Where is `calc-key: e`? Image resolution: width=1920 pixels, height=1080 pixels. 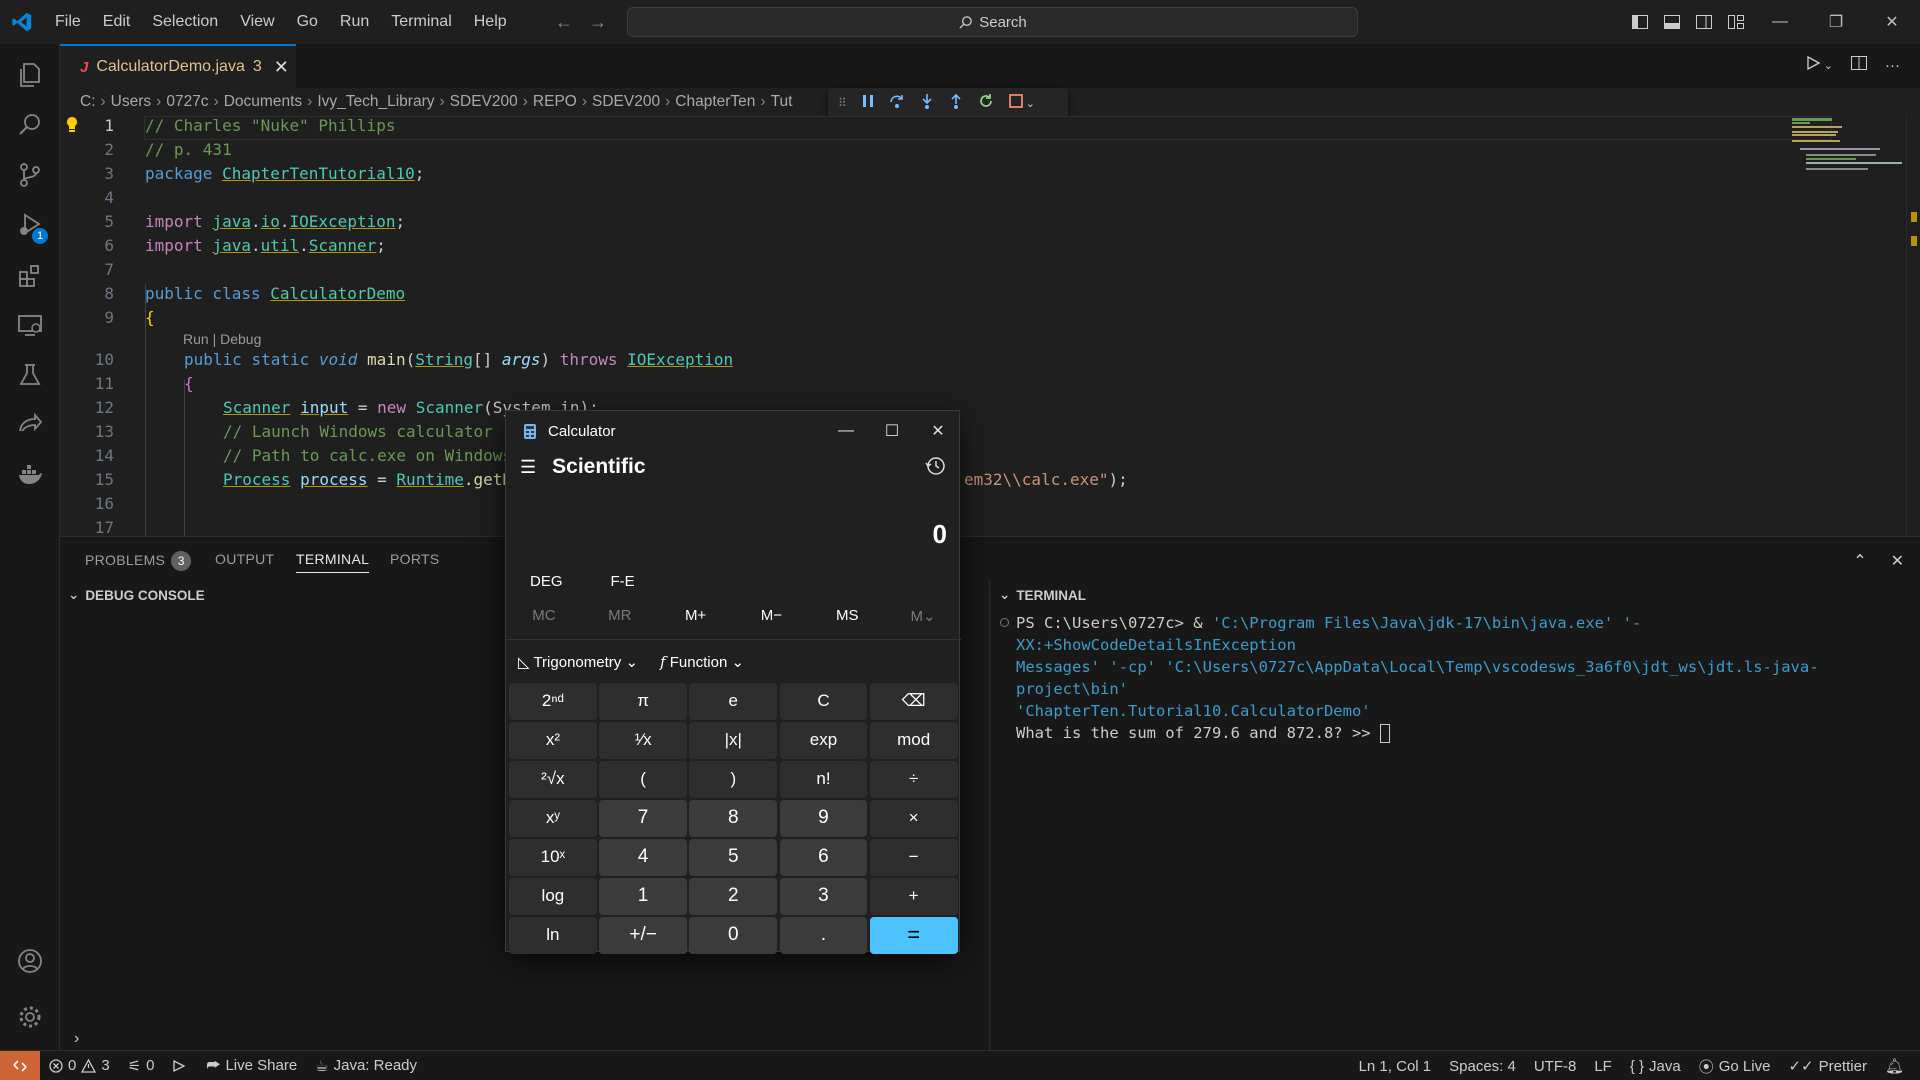
calc-key: e is located at coordinates (733, 701).